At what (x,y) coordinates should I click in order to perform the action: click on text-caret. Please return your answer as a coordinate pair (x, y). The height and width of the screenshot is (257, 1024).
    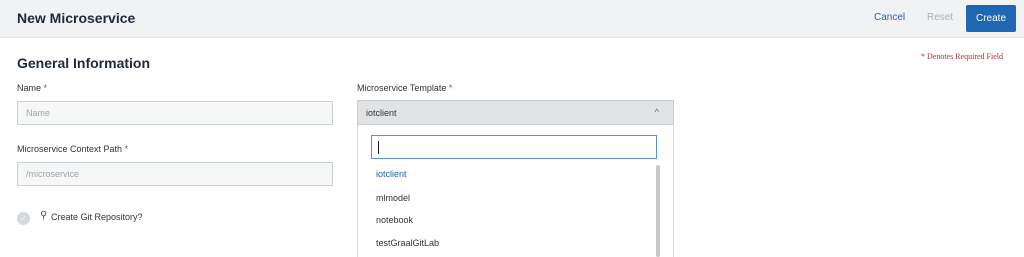
    Looking at the image, I should click on (378, 147).